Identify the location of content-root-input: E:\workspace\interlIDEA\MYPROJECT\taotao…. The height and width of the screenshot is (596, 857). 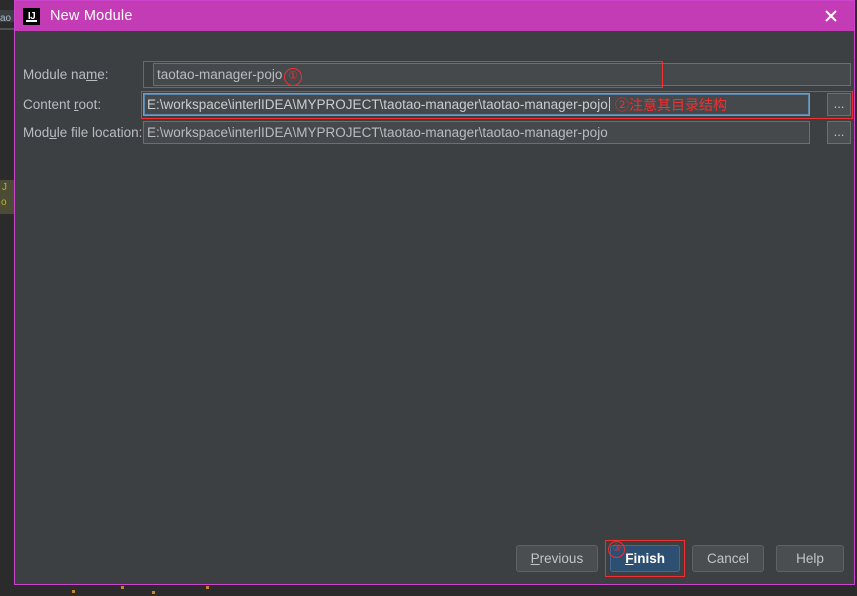
(476, 104).